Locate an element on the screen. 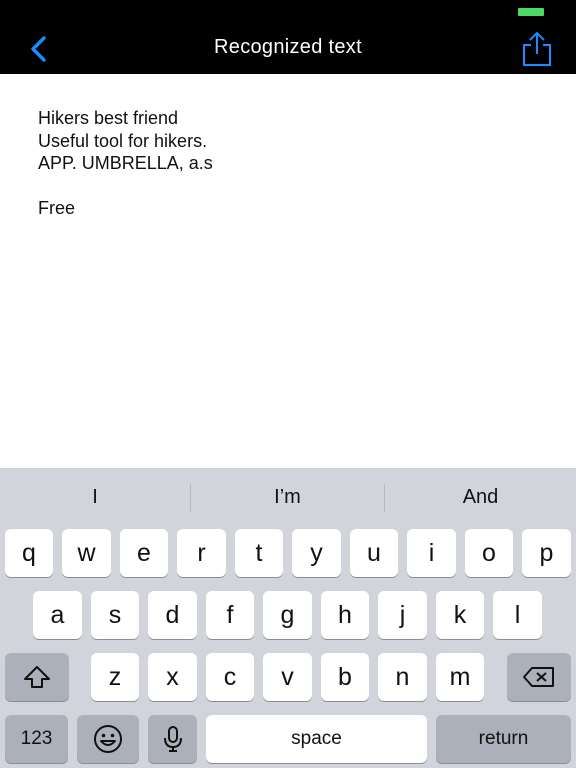 Image resolution: width=576 pixels, height=768 pixels. numbers-key: 123 is located at coordinates (36, 739).